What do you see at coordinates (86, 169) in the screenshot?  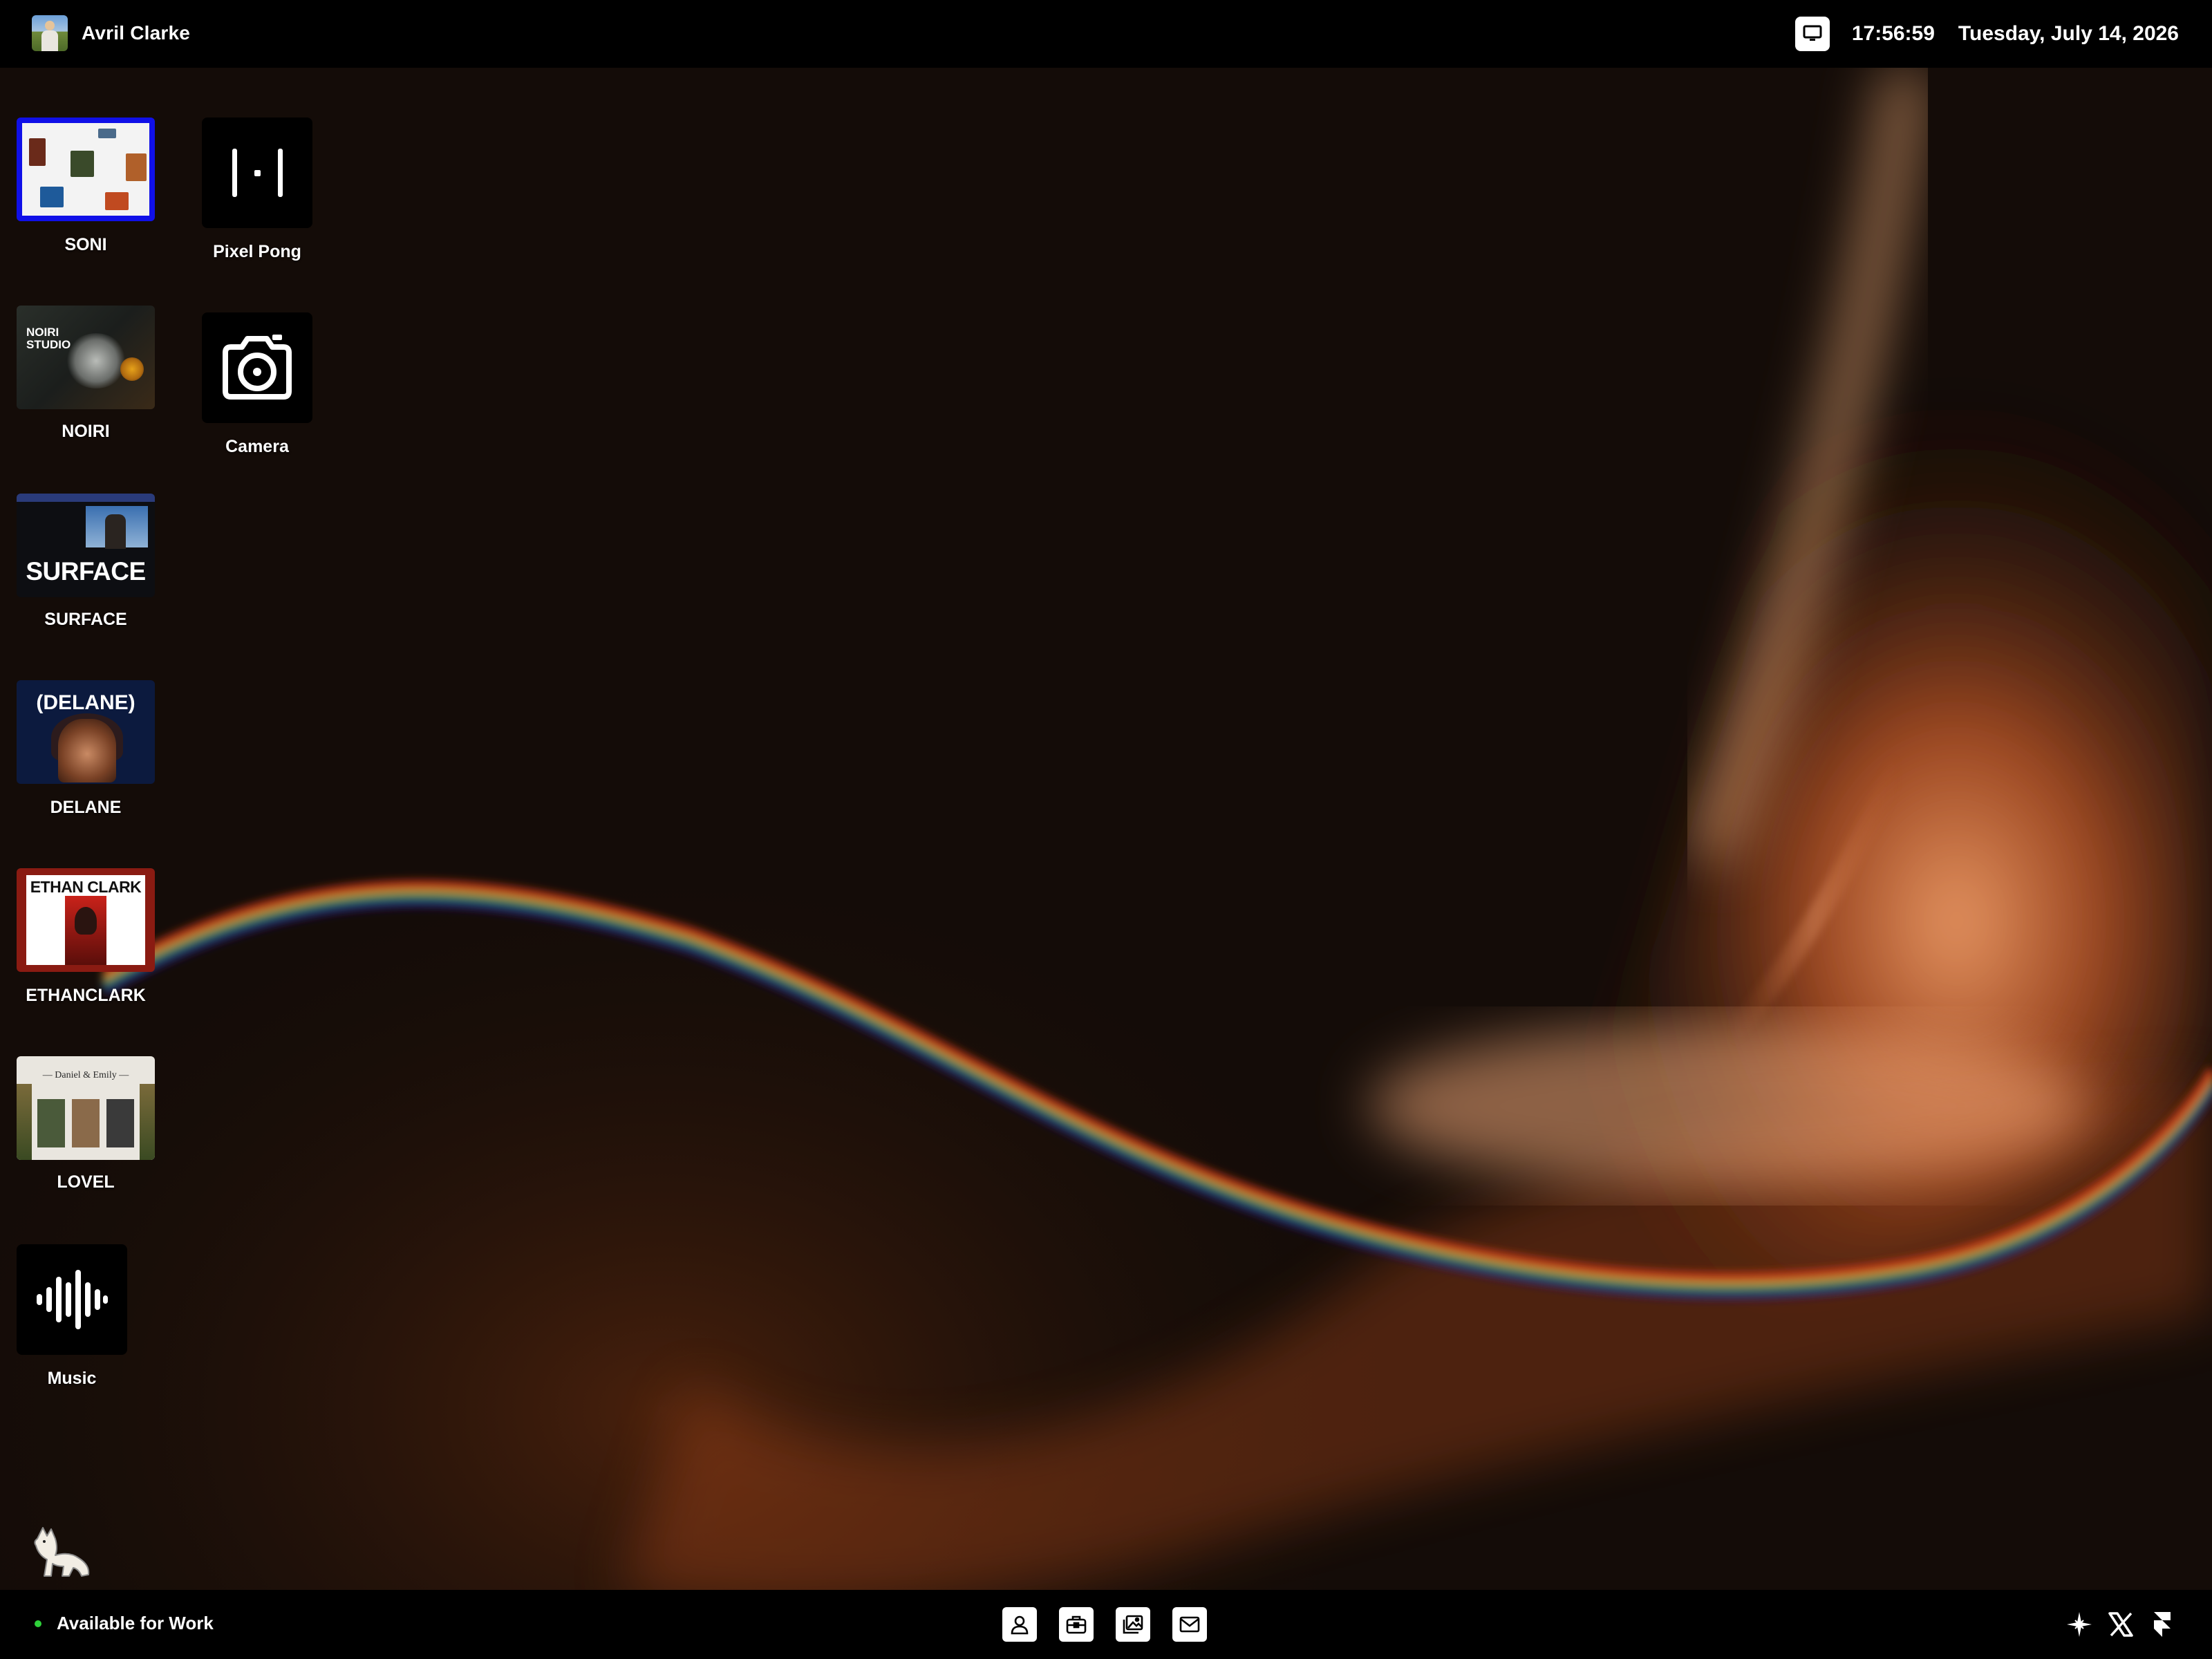 I see `soni-site-preview` at bounding box center [86, 169].